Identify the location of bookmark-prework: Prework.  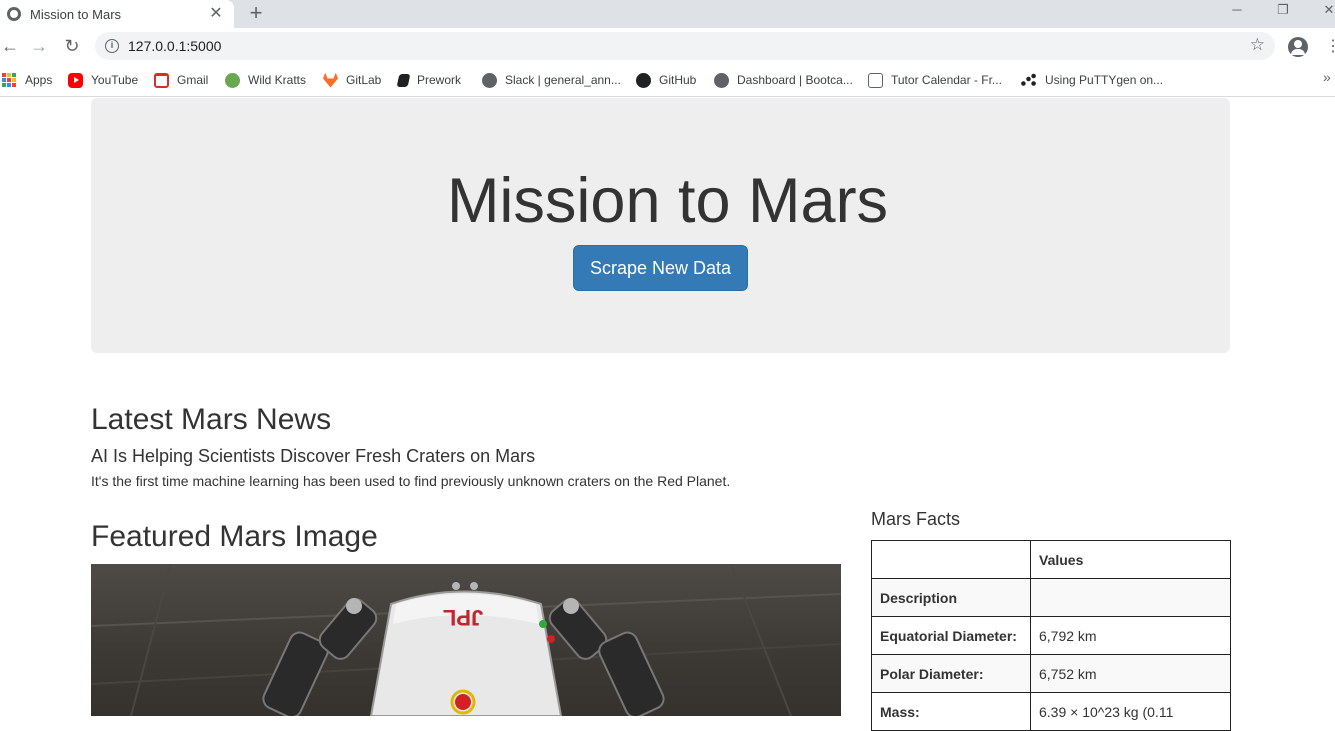
(429, 80).